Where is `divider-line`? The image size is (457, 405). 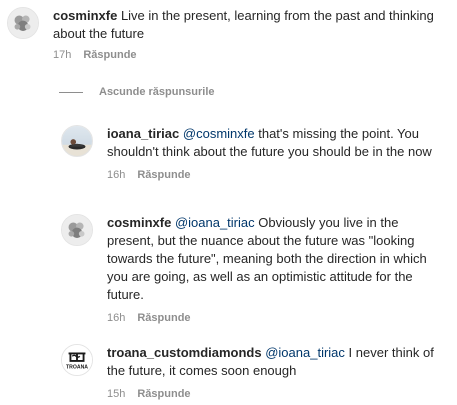
divider-line is located at coordinates (71, 92).